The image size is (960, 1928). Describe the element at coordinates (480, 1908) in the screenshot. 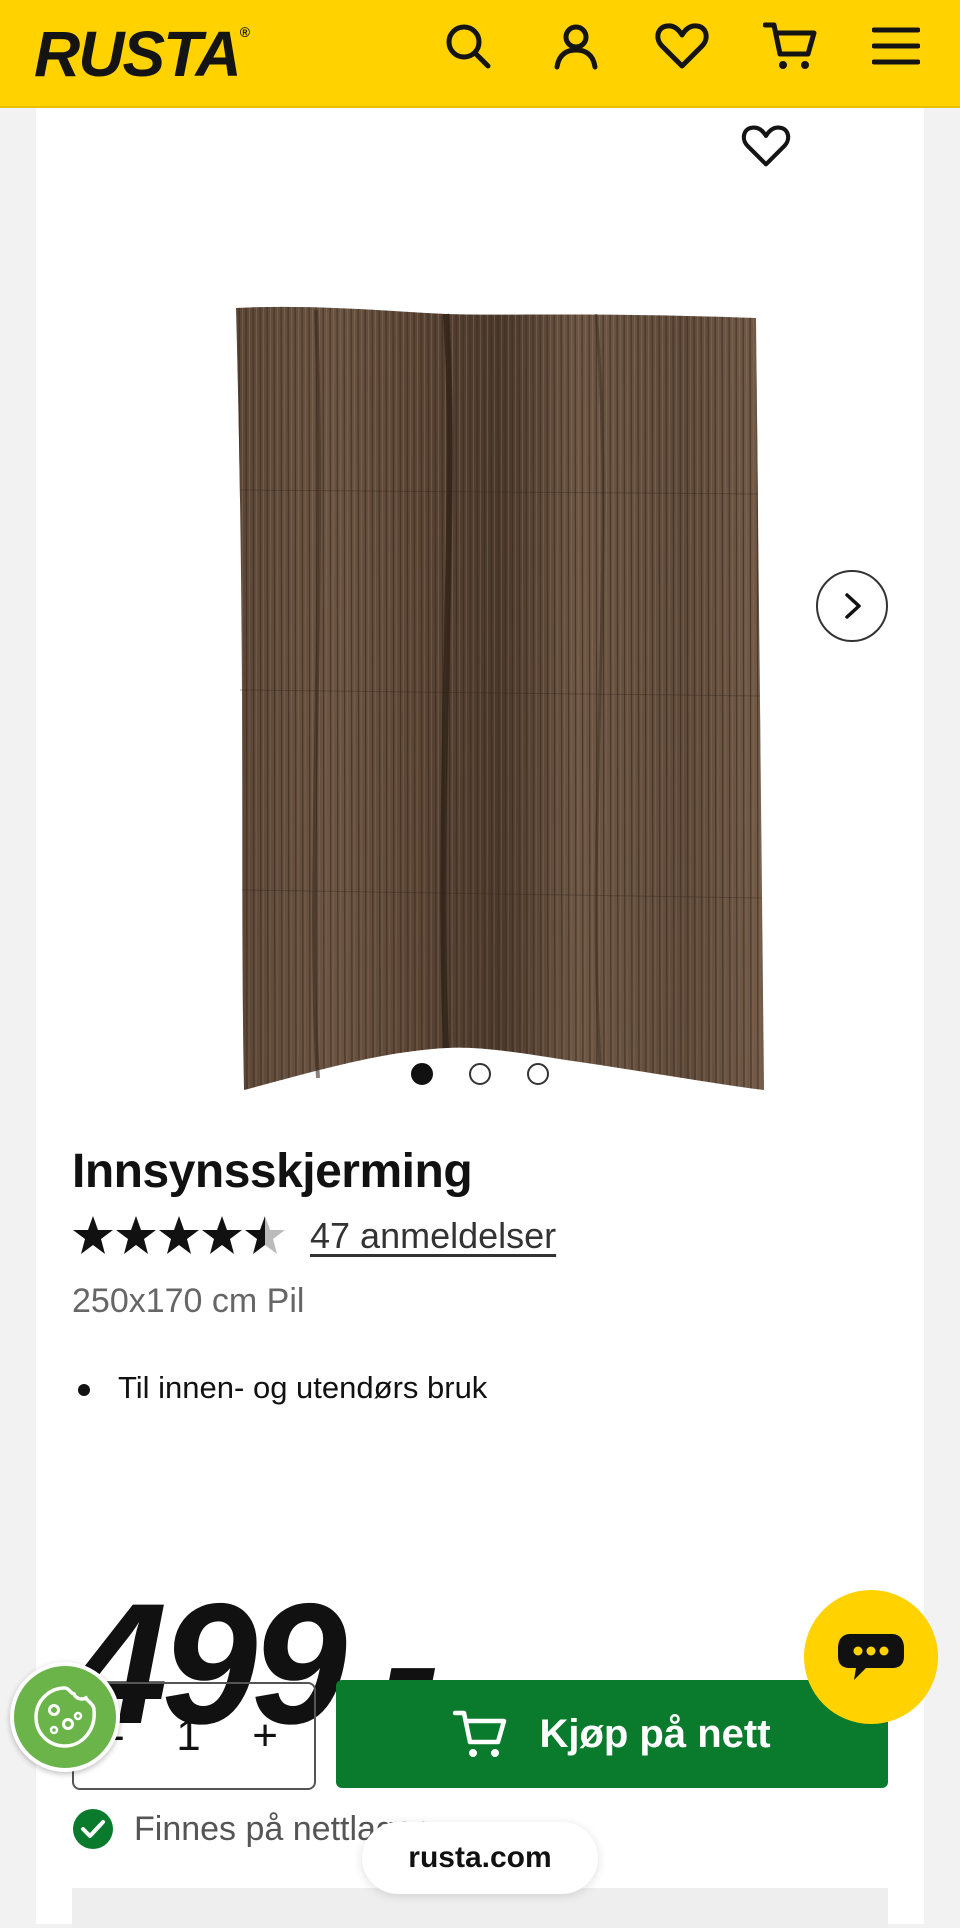

I see `next-section` at that location.